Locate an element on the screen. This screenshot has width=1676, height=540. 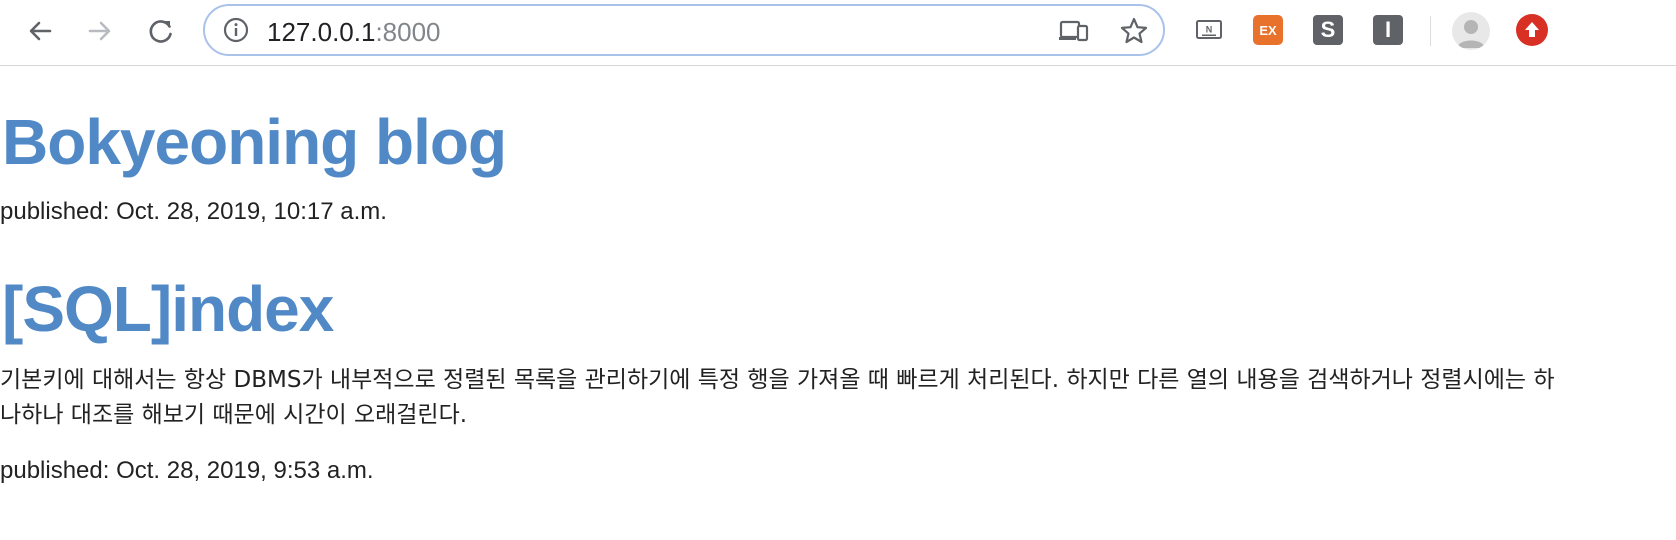
back-arrow-icon is located at coordinates (40, 31).